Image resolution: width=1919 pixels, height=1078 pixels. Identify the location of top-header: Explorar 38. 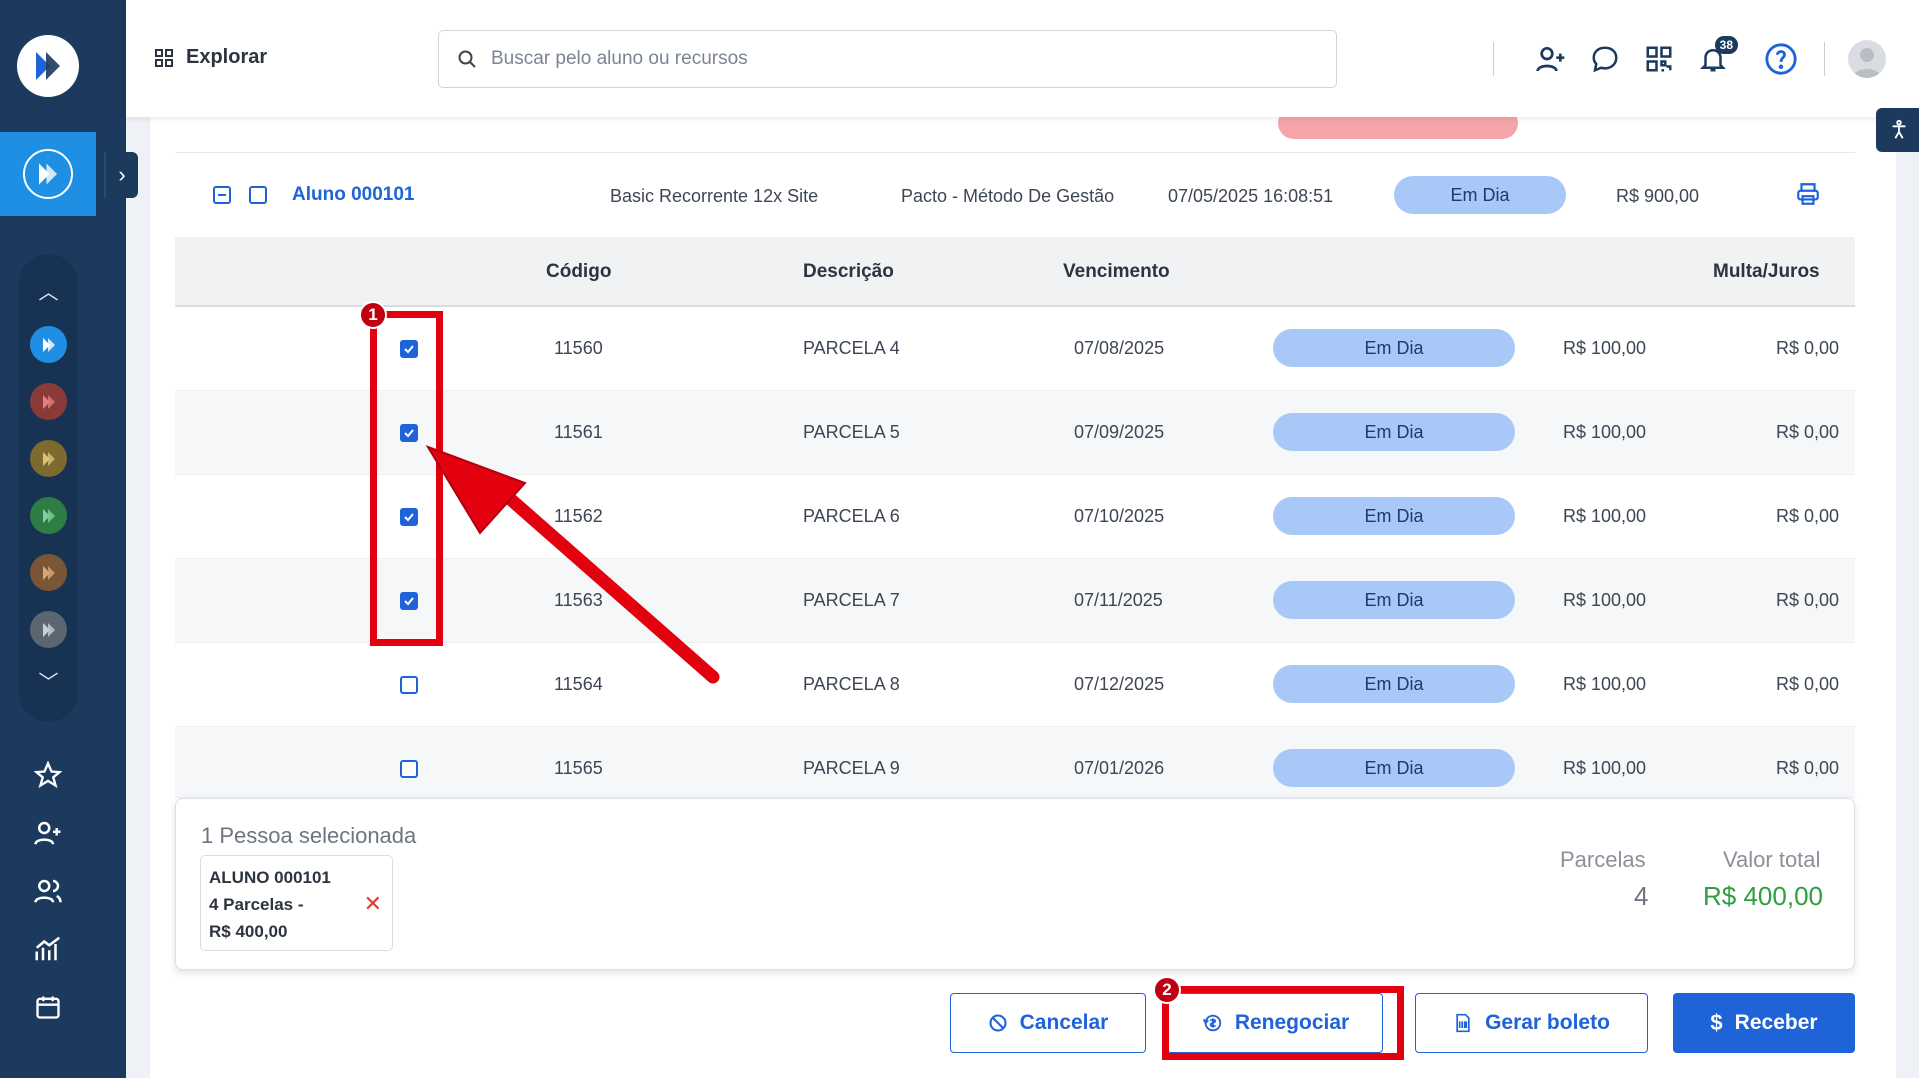
(1022, 58).